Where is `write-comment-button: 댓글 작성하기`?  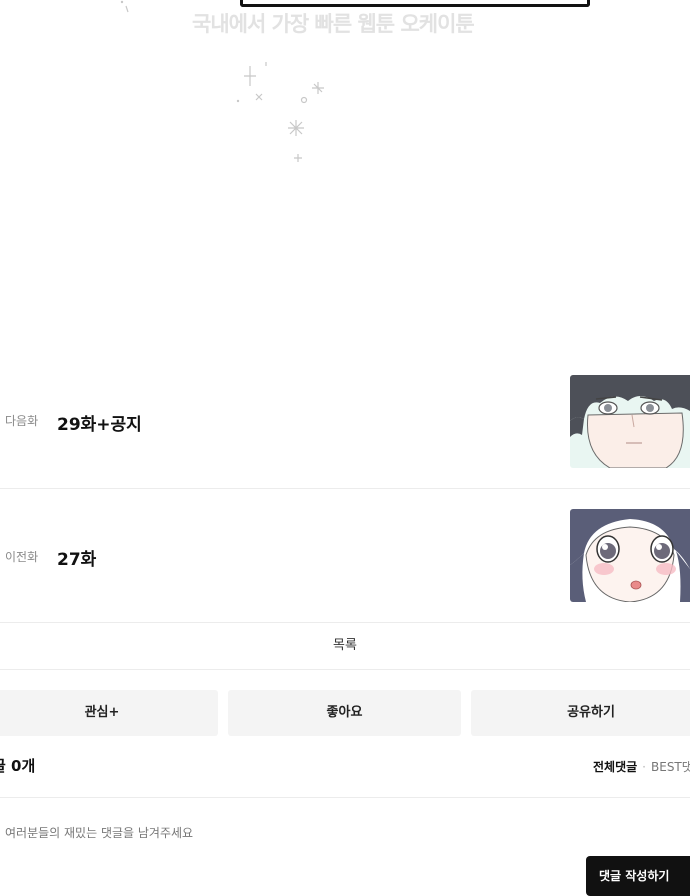 write-comment-button: 댓글 작성하기 is located at coordinates (638, 876).